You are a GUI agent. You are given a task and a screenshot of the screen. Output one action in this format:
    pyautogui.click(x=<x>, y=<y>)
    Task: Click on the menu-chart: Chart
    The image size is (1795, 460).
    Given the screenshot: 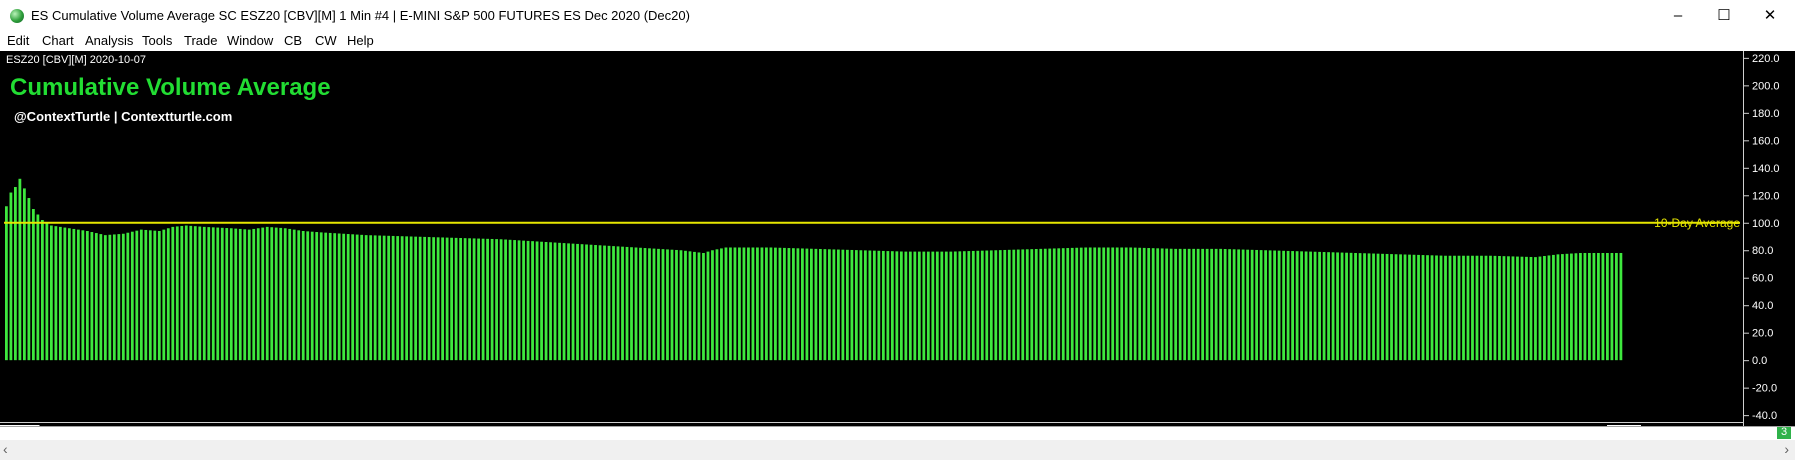 What is the action you would take?
    pyautogui.click(x=58, y=40)
    